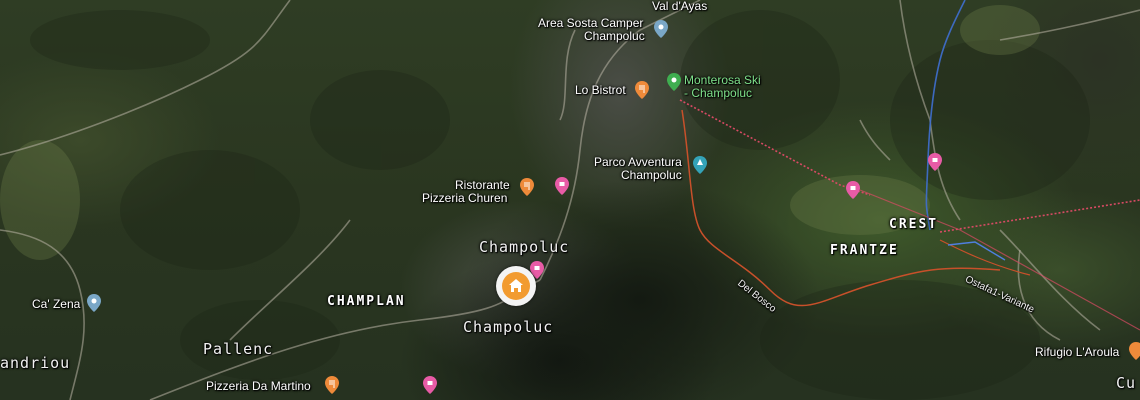 The height and width of the screenshot is (400, 1140). Describe the element at coordinates (1126, 383) in the screenshot. I see `label-cu: Cu` at that location.